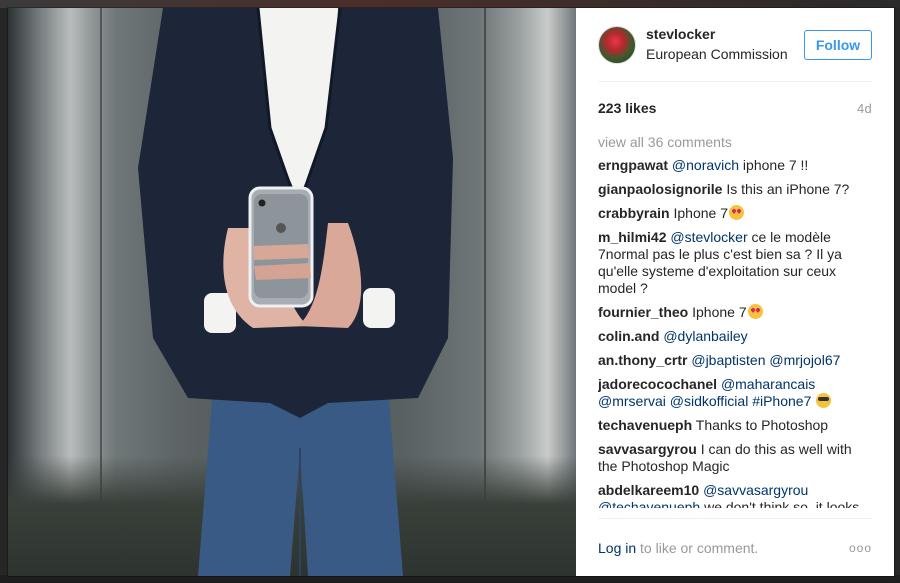 Image resolution: width=900 pixels, height=583 pixels. I want to click on comment-author: colin.and, so click(628, 336).